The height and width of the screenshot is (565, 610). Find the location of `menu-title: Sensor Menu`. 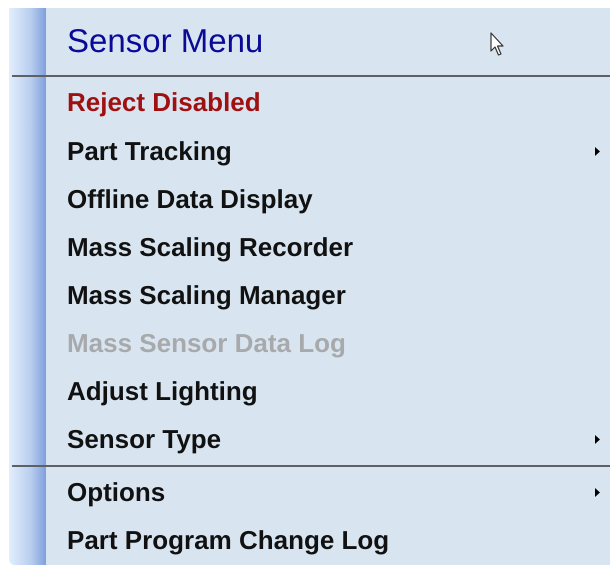

menu-title: Sensor Menu is located at coordinates (165, 41).